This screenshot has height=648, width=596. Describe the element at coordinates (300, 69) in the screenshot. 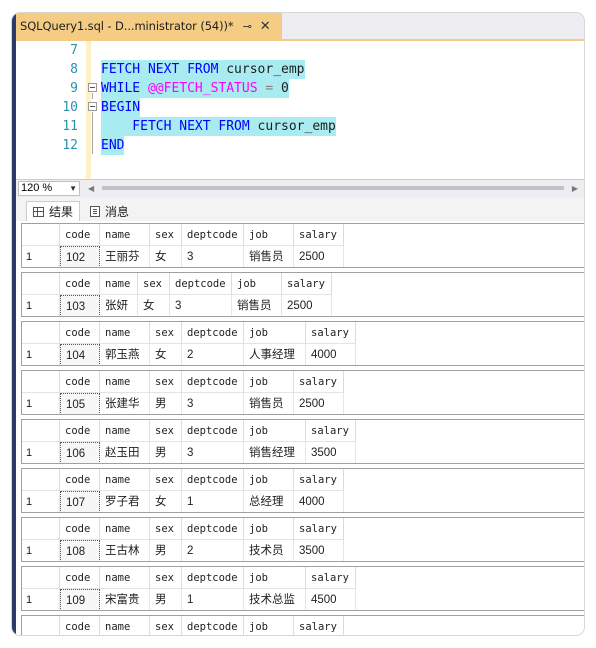

I see `code-line: 8 FETCH NEXT FROM cursor_emp` at that location.